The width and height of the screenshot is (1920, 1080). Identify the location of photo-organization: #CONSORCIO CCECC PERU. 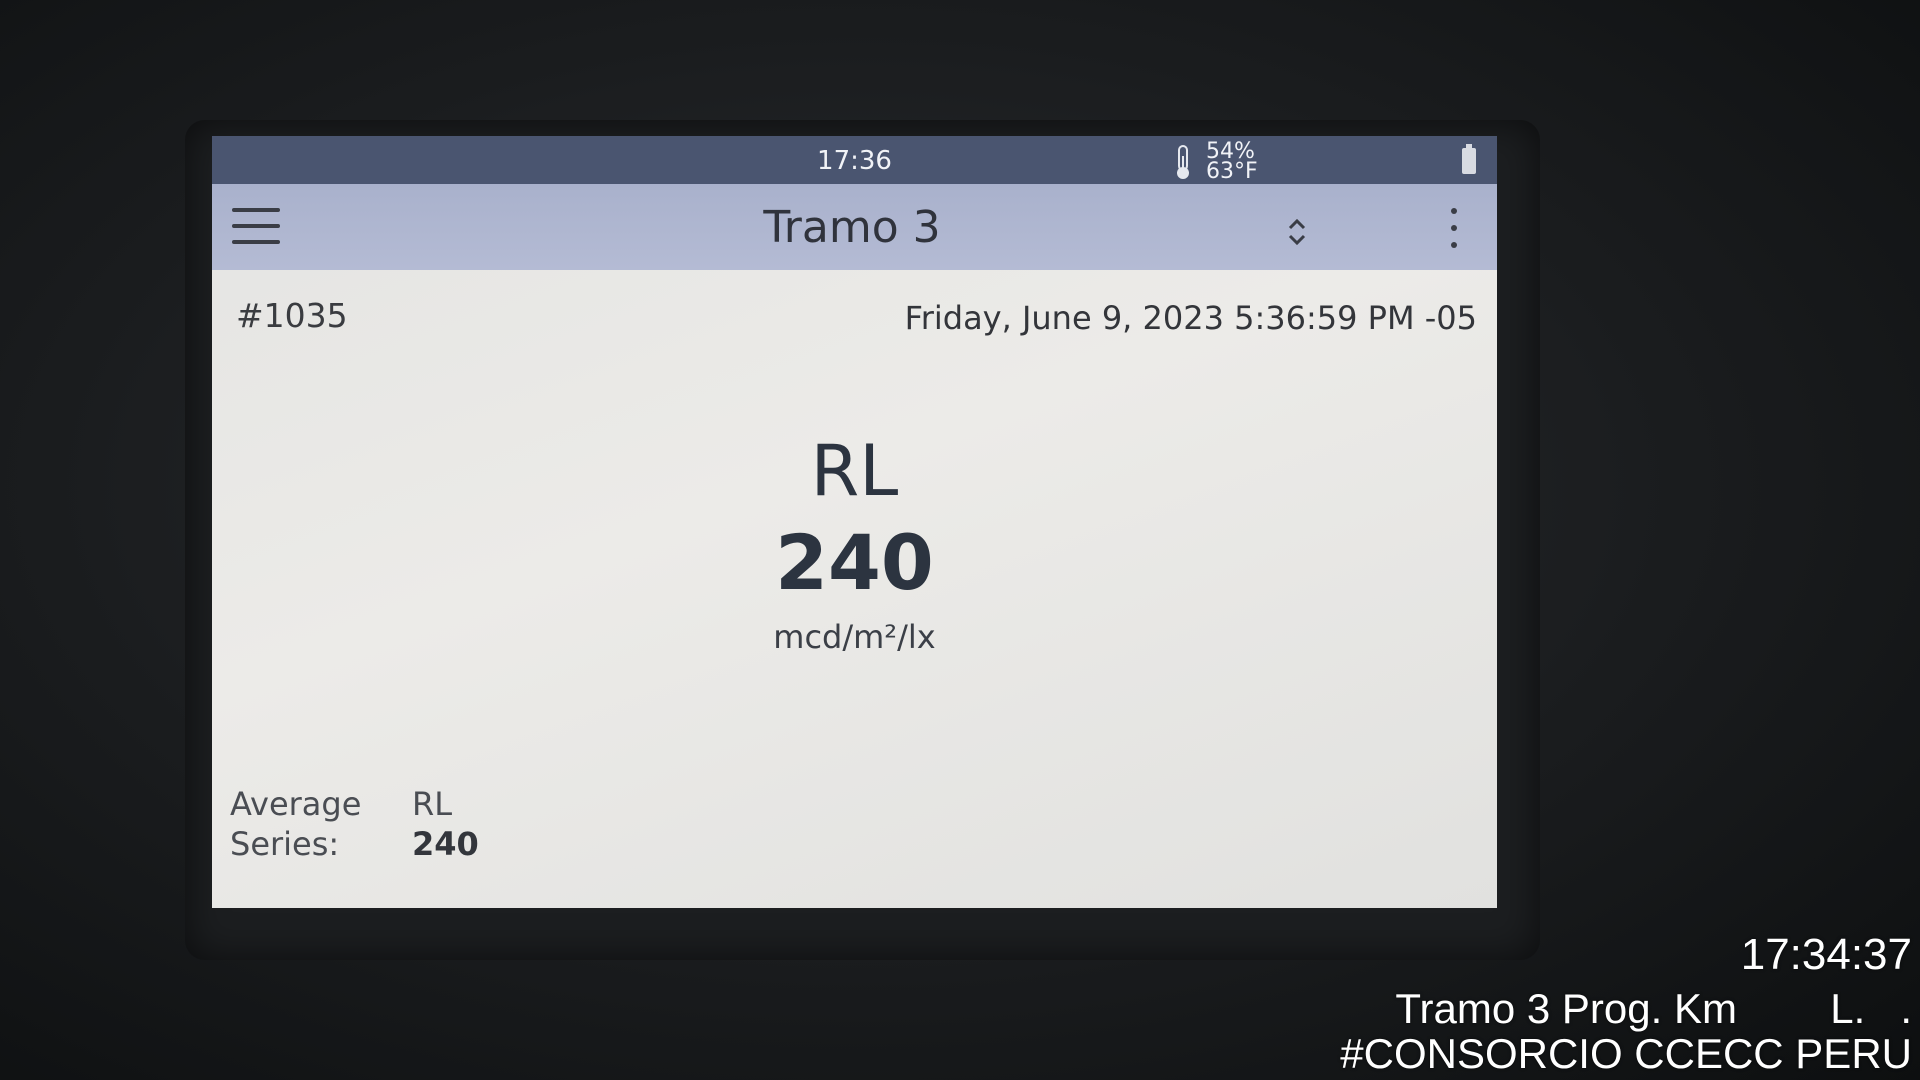
(1626, 1053).